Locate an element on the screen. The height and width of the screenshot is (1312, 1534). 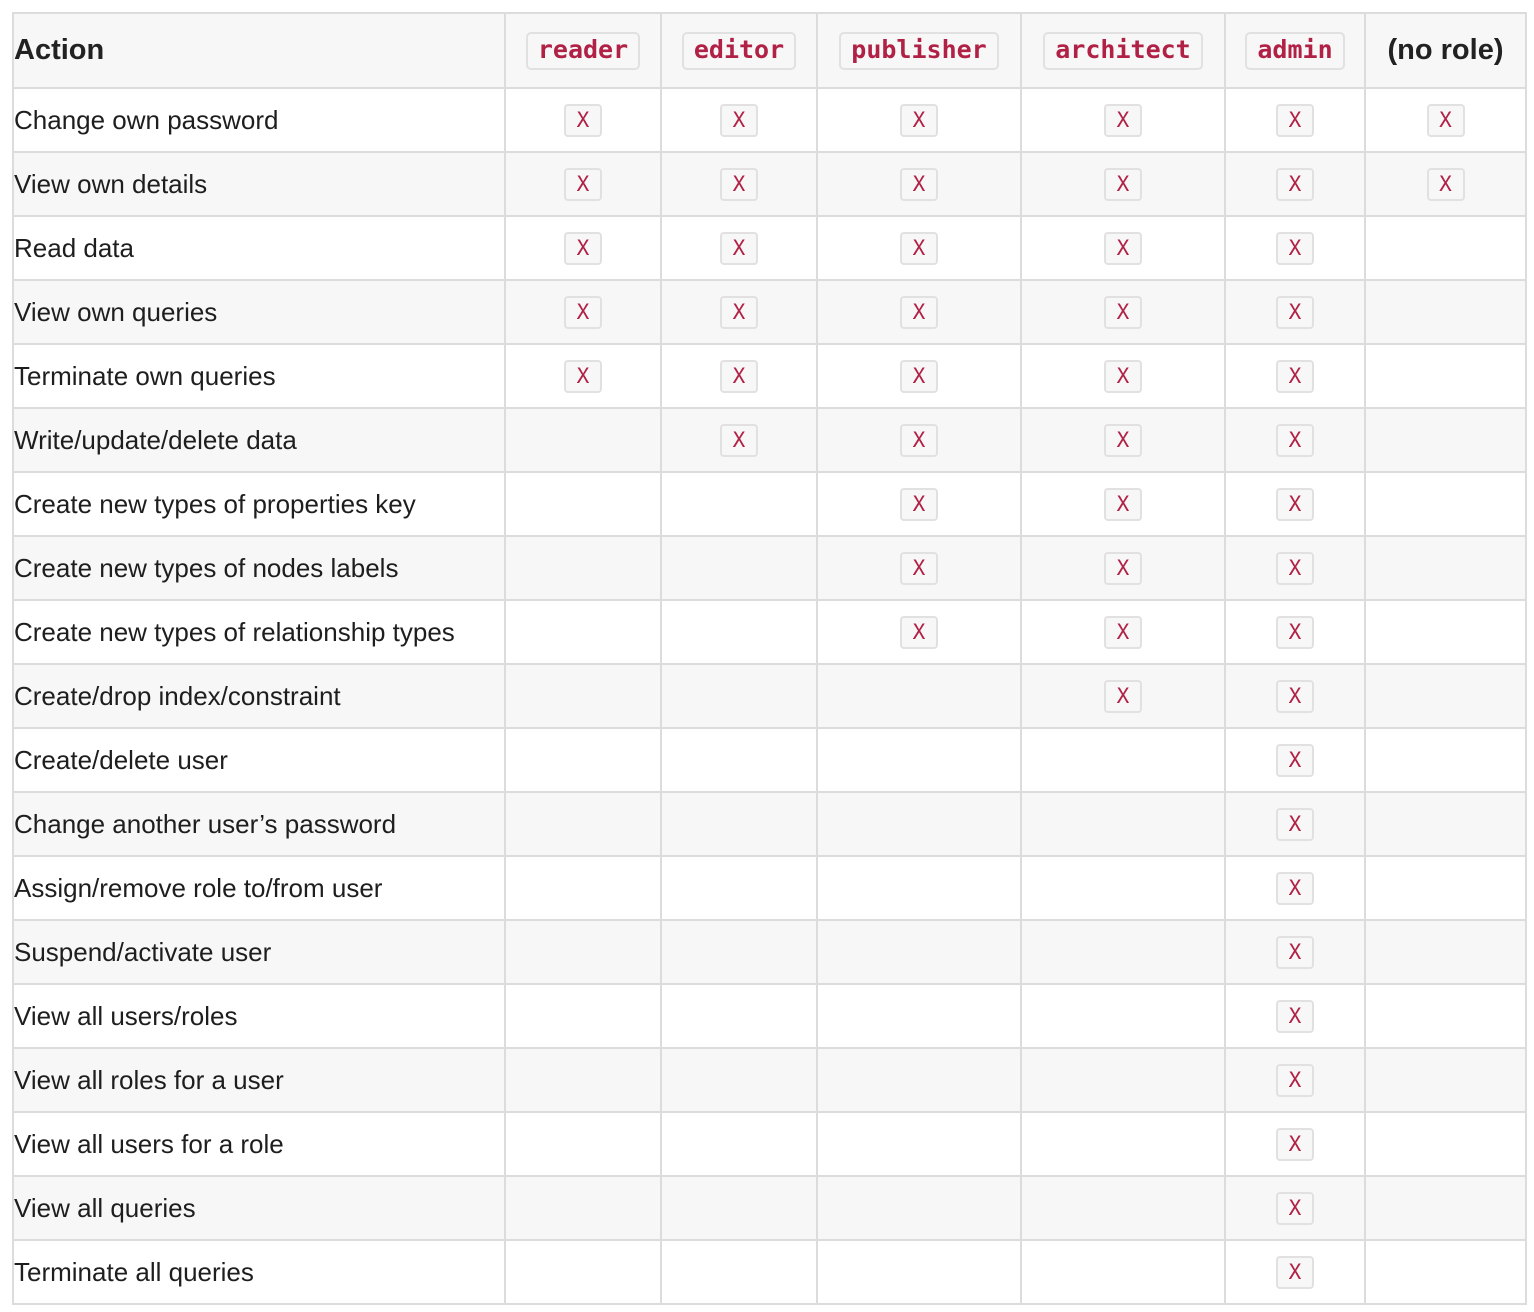
table-row: Read data X X X X X is located at coordinates (769, 248).